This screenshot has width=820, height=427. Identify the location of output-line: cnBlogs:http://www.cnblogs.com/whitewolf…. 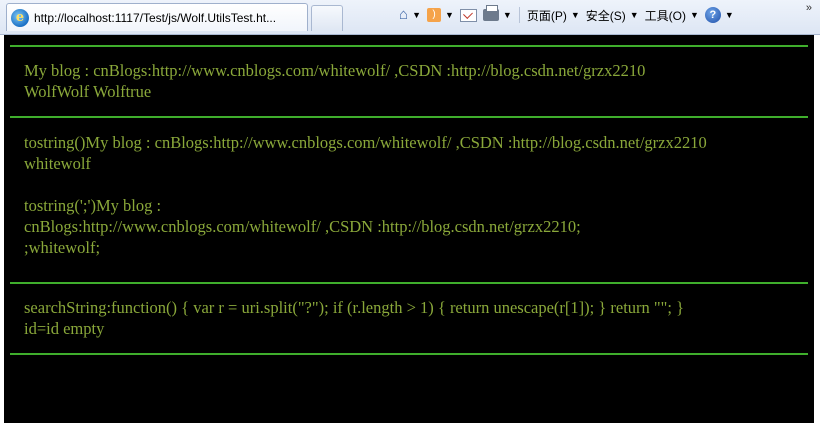
(302, 226).